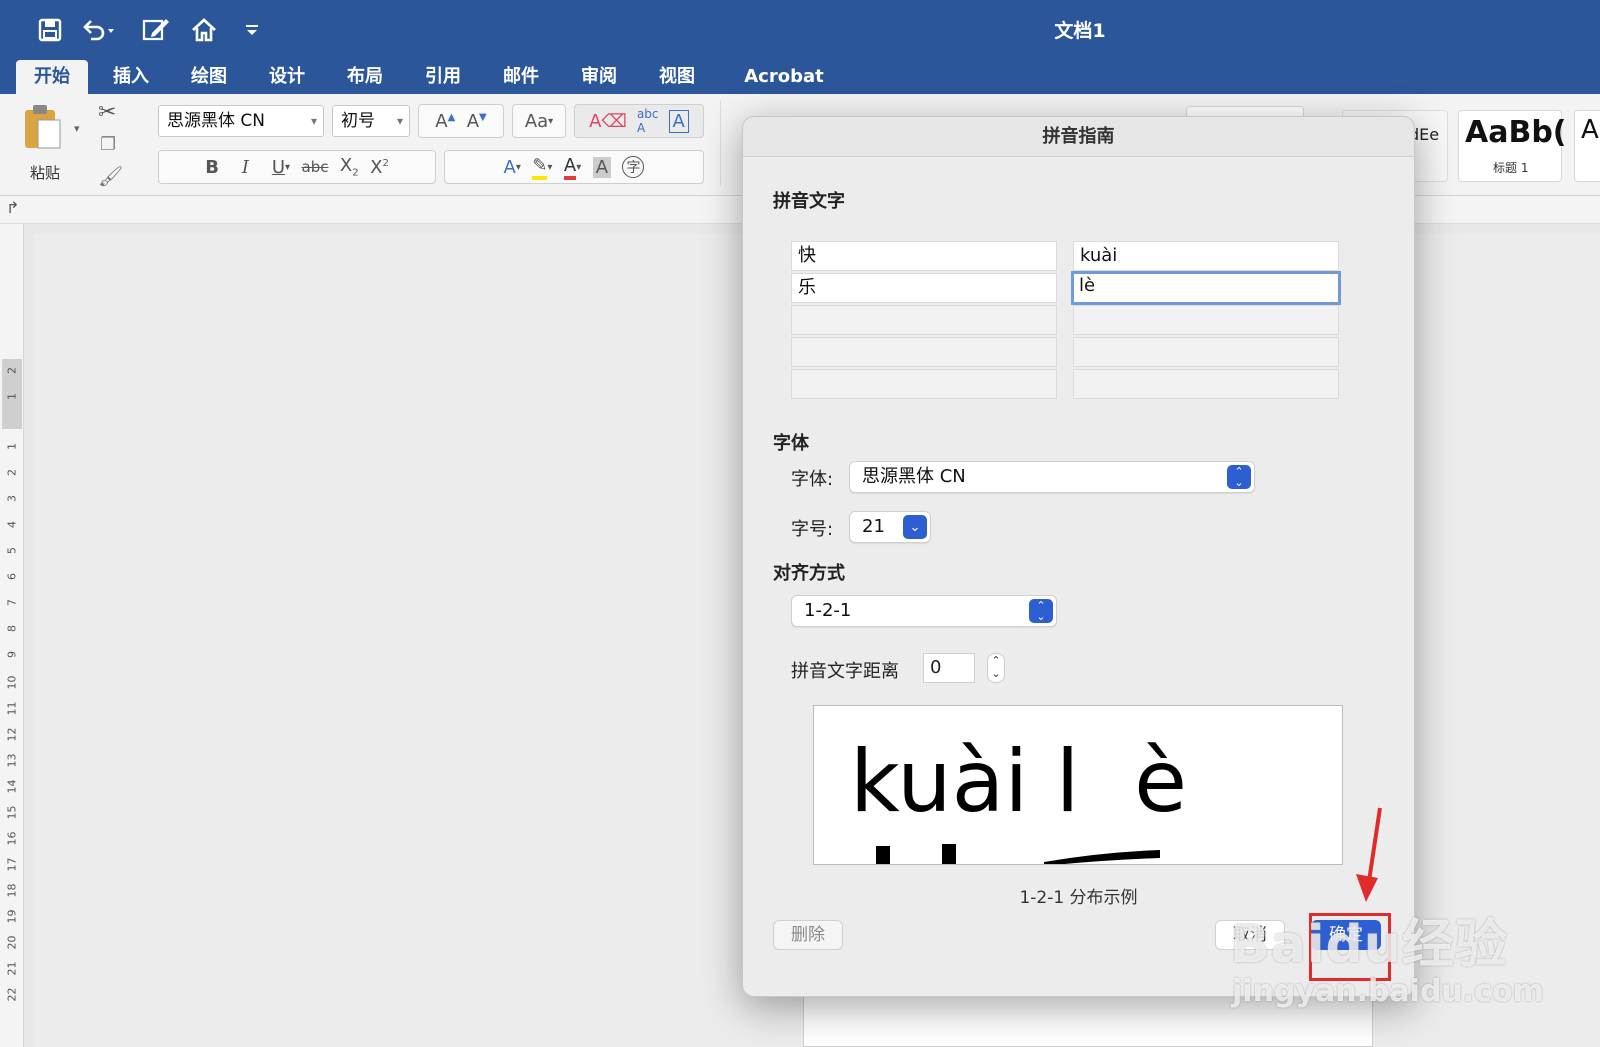 The width and height of the screenshot is (1600, 1047). Describe the element at coordinates (110, 176) in the screenshot. I see `format-painter-icon: 🖌` at that location.